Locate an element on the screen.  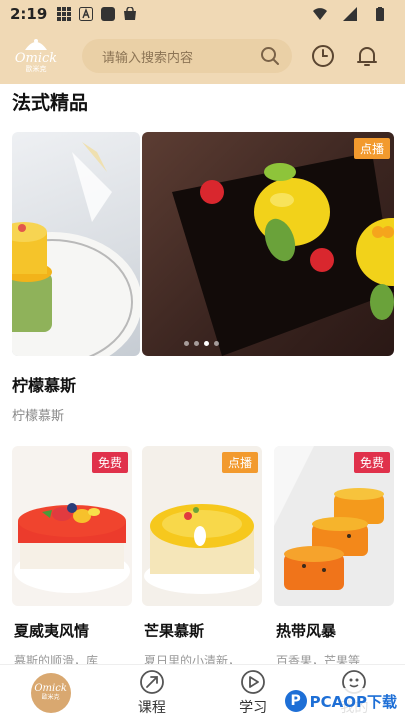
nav-home: Omick 歐米克 is located at coordinates (50, 692).